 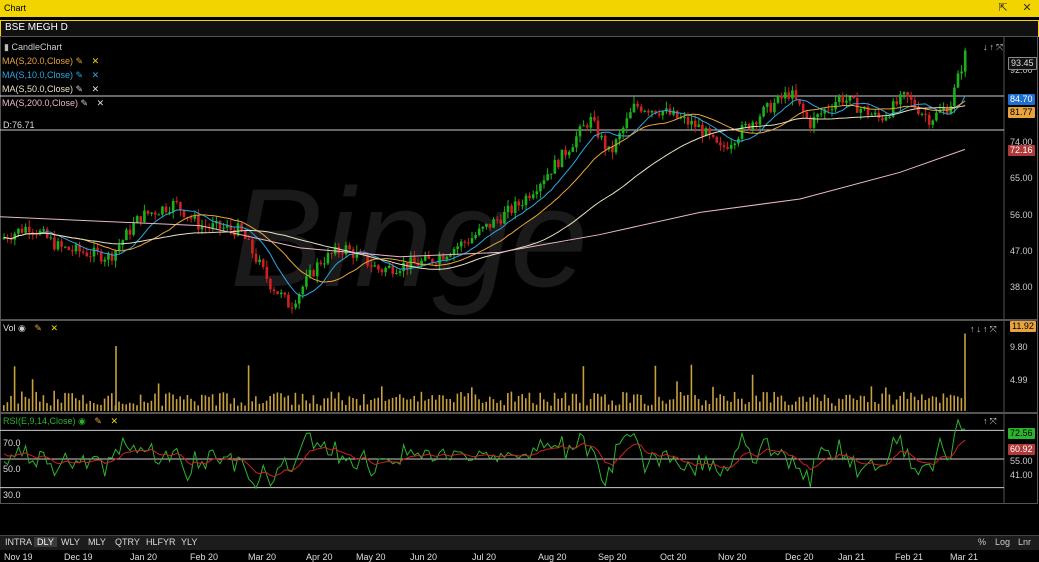 What do you see at coordinates (1002, 542) in the screenshot?
I see `log-toggle: Log` at bounding box center [1002, 542].